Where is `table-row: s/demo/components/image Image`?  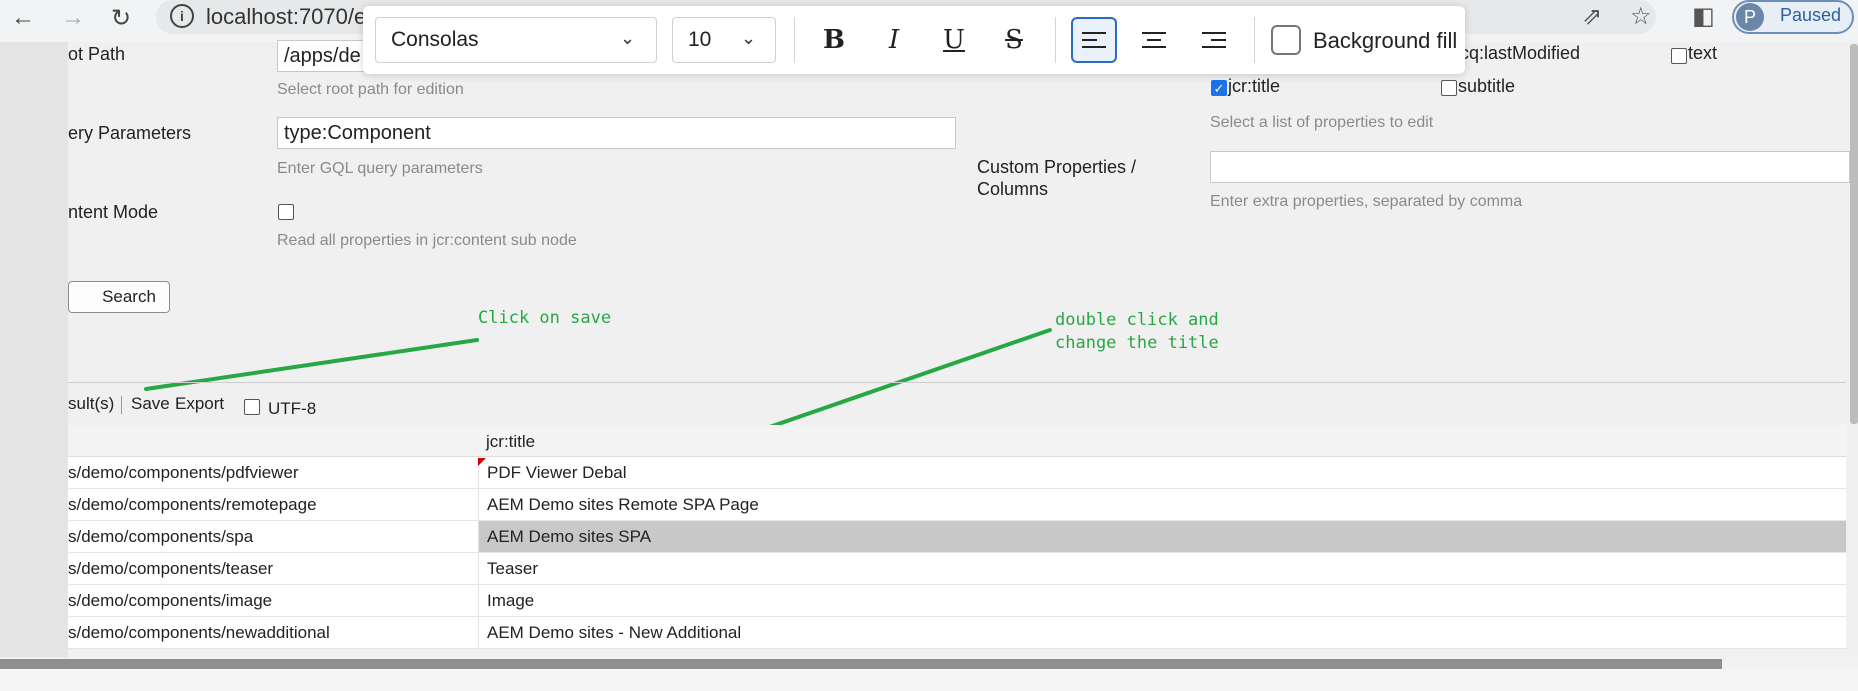 table-row: s/demo/components/image Image is located at coordinates (957, 601).